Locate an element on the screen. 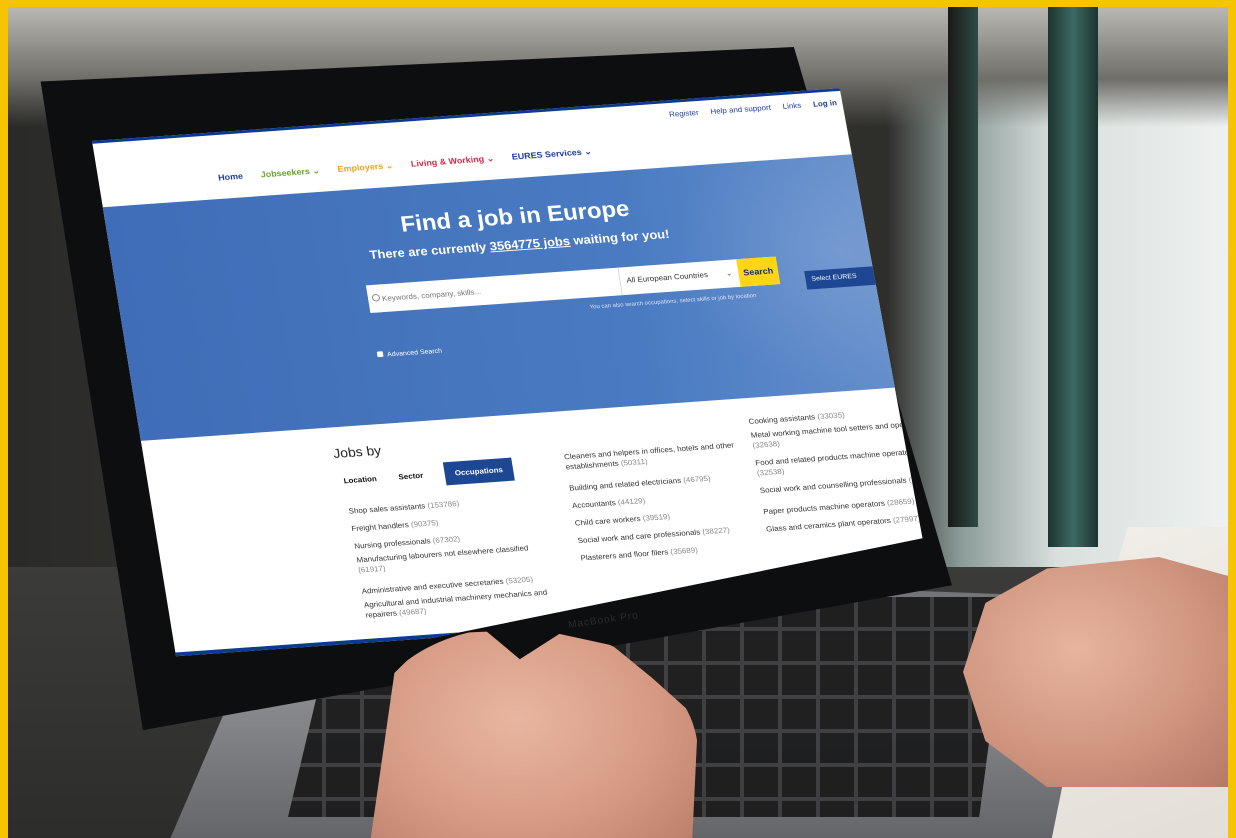 The width and height of the screenshot is (1236, 838). nav-item-label: Jobseekers is located at coordinates (285, 173).